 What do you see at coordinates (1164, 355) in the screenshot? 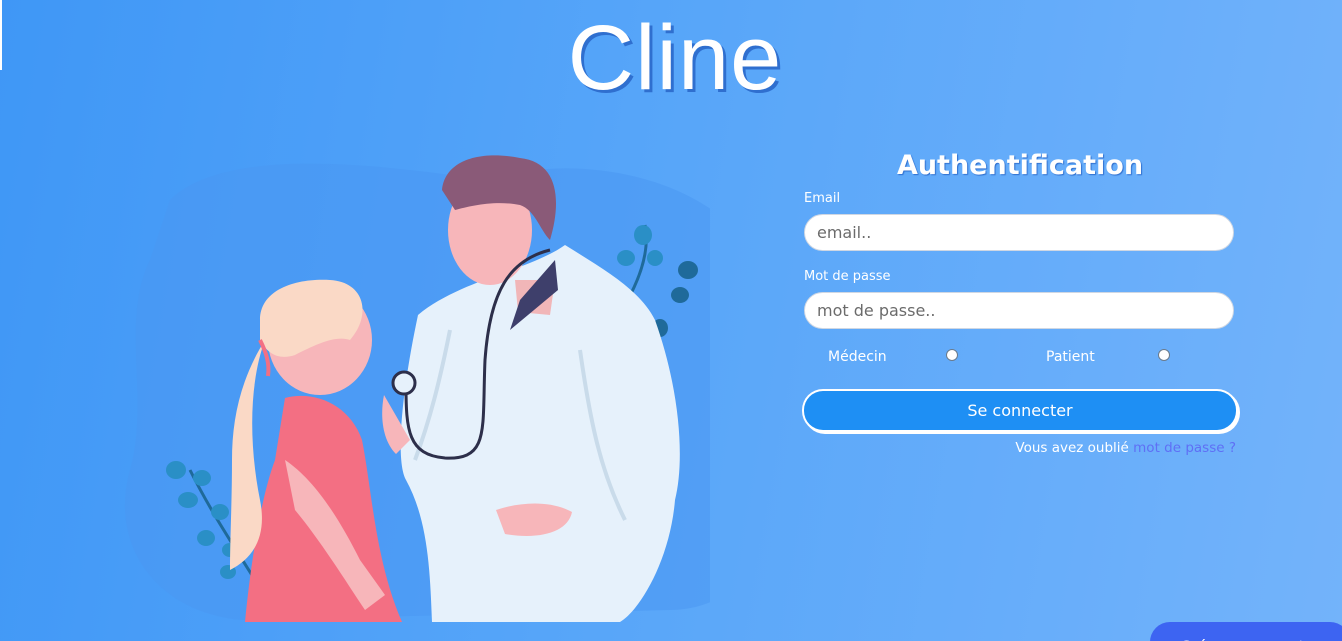
I see `role-radio-patient` at bounding box center [1164, 355].